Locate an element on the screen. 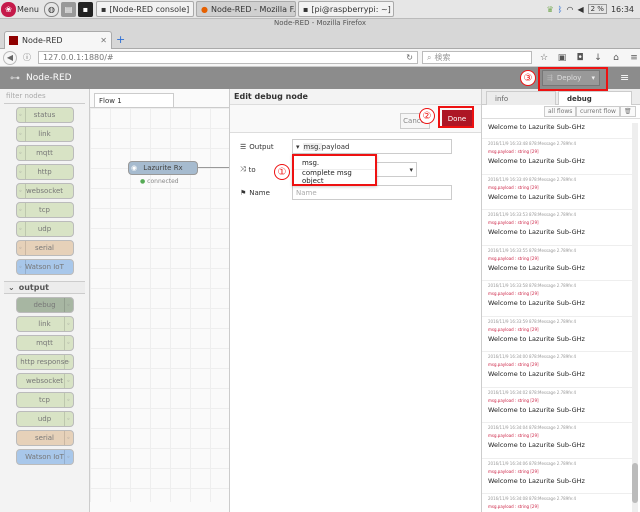  trash-icon: 🗑 is located at coordinates (628, 111).